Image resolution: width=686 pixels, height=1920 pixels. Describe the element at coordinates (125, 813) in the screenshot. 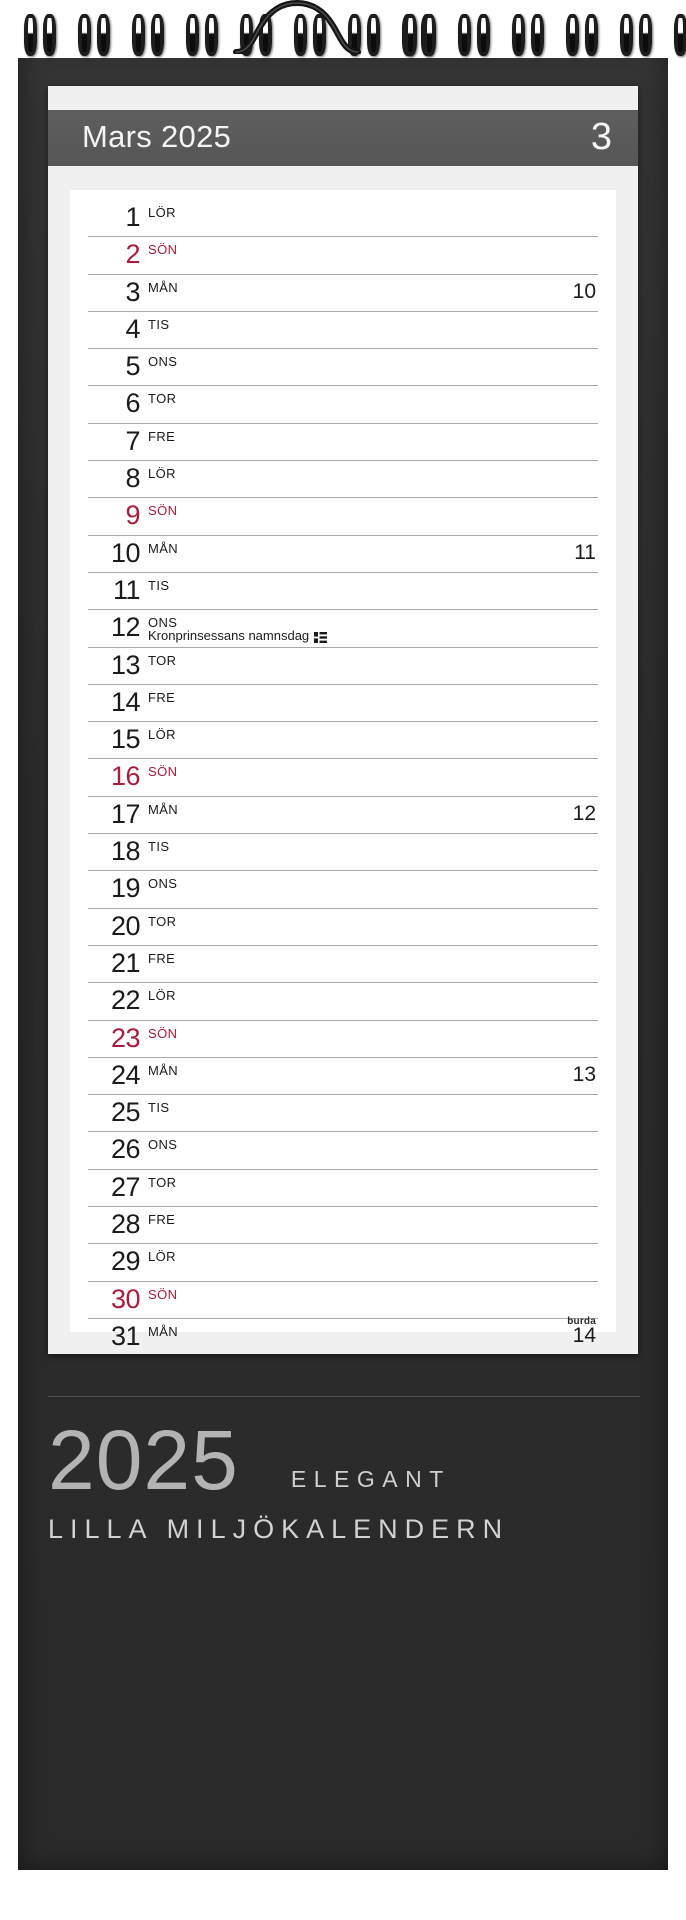

I see `day-number: 17` at that location.